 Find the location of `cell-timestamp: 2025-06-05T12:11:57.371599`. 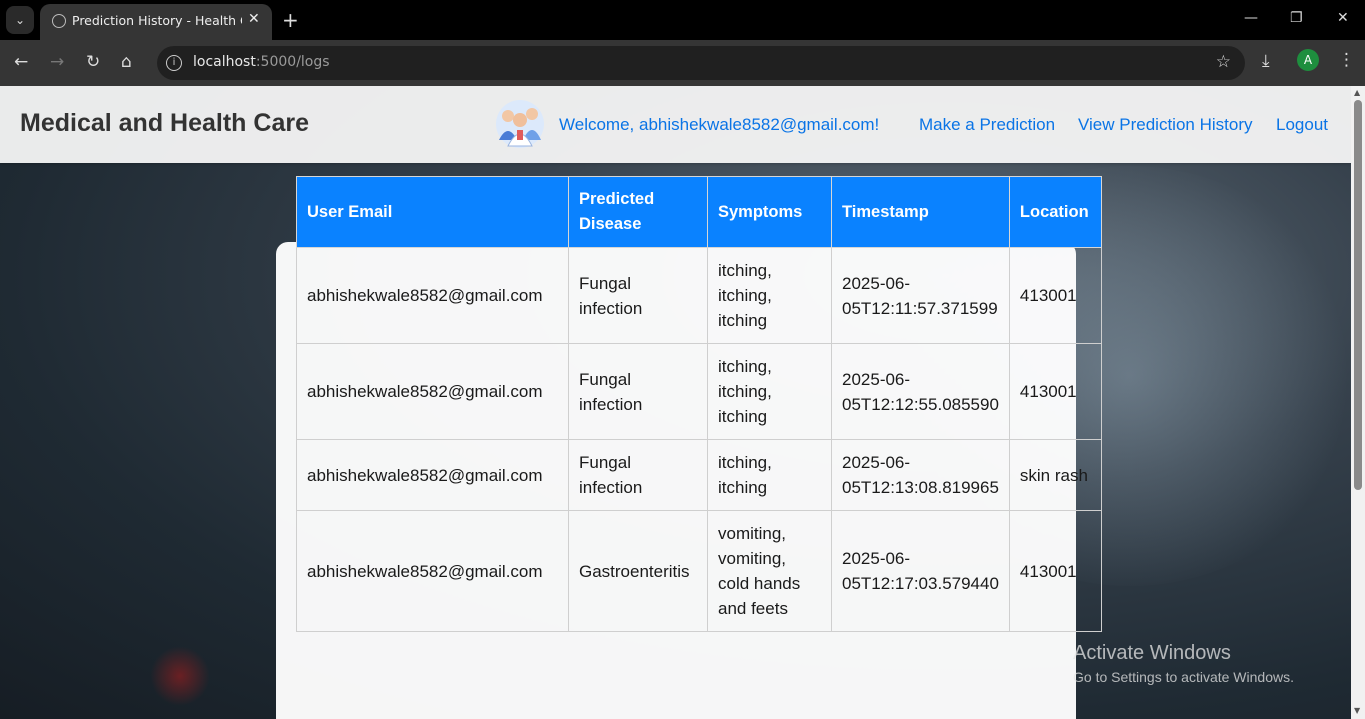

cell-timestamp: 2025-06-05T12:11:57.371599 is located at coordinates (920, 295).